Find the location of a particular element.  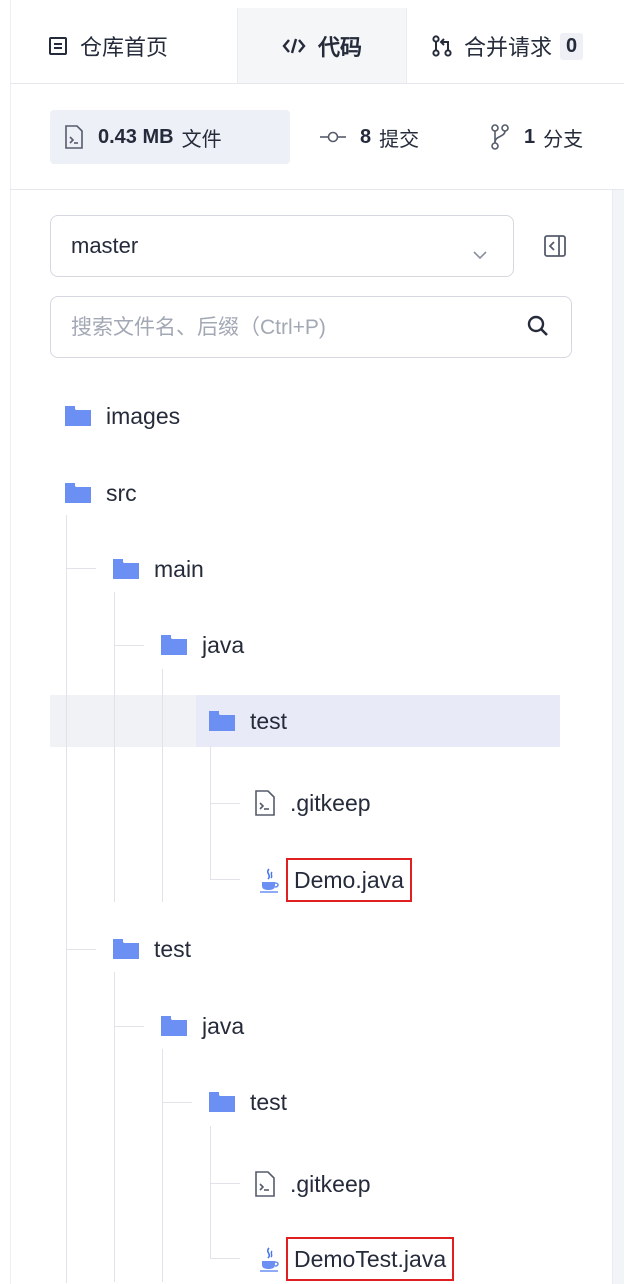

tab-merge-requests-label: 合并请求 is located at coordinates (508, 47).